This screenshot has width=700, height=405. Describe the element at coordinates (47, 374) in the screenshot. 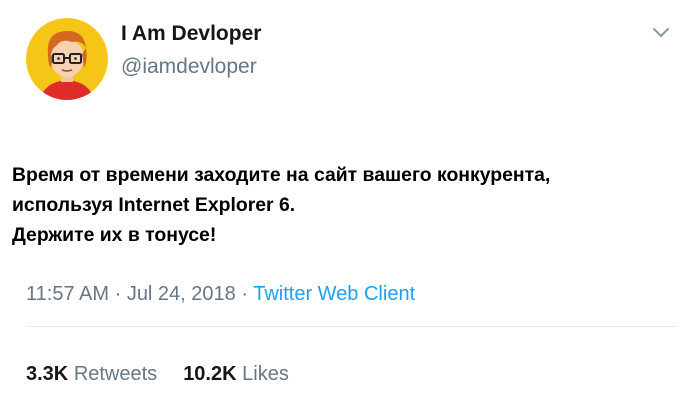

I see `retweets-count: 3.3K` at that location.